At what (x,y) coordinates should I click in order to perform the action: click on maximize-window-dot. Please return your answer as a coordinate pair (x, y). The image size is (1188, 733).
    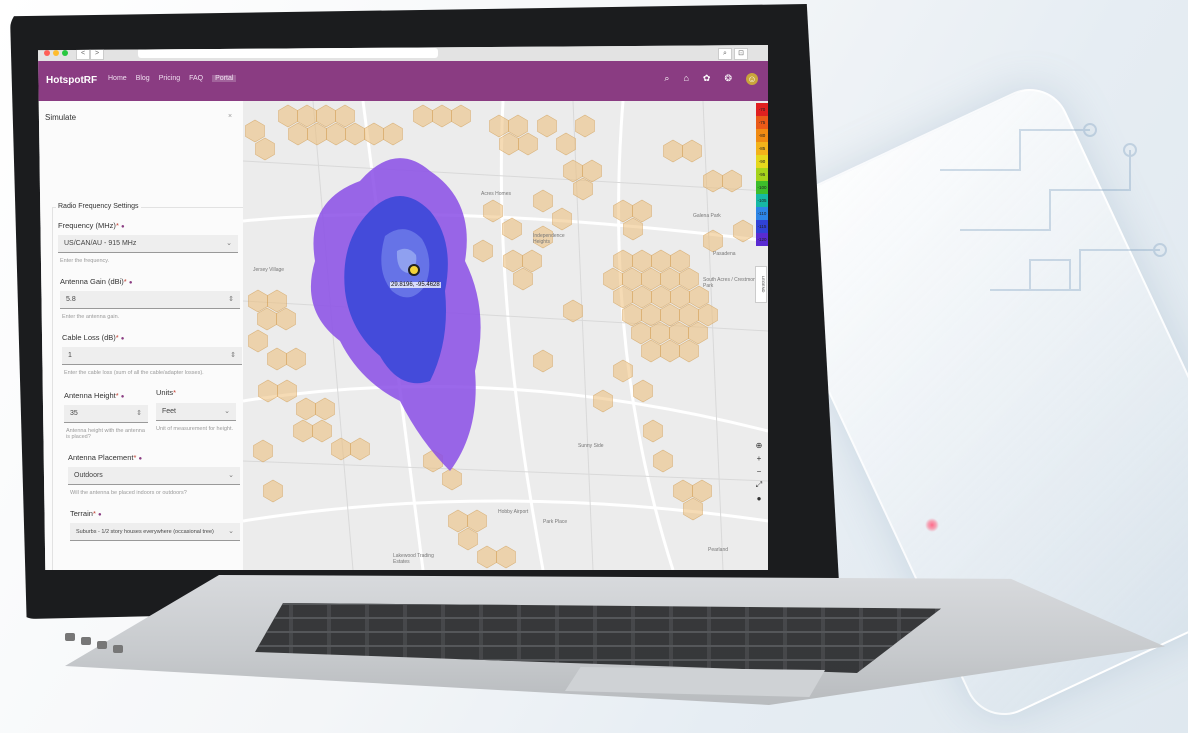
    Looking at the image, I should click on (65, 53).